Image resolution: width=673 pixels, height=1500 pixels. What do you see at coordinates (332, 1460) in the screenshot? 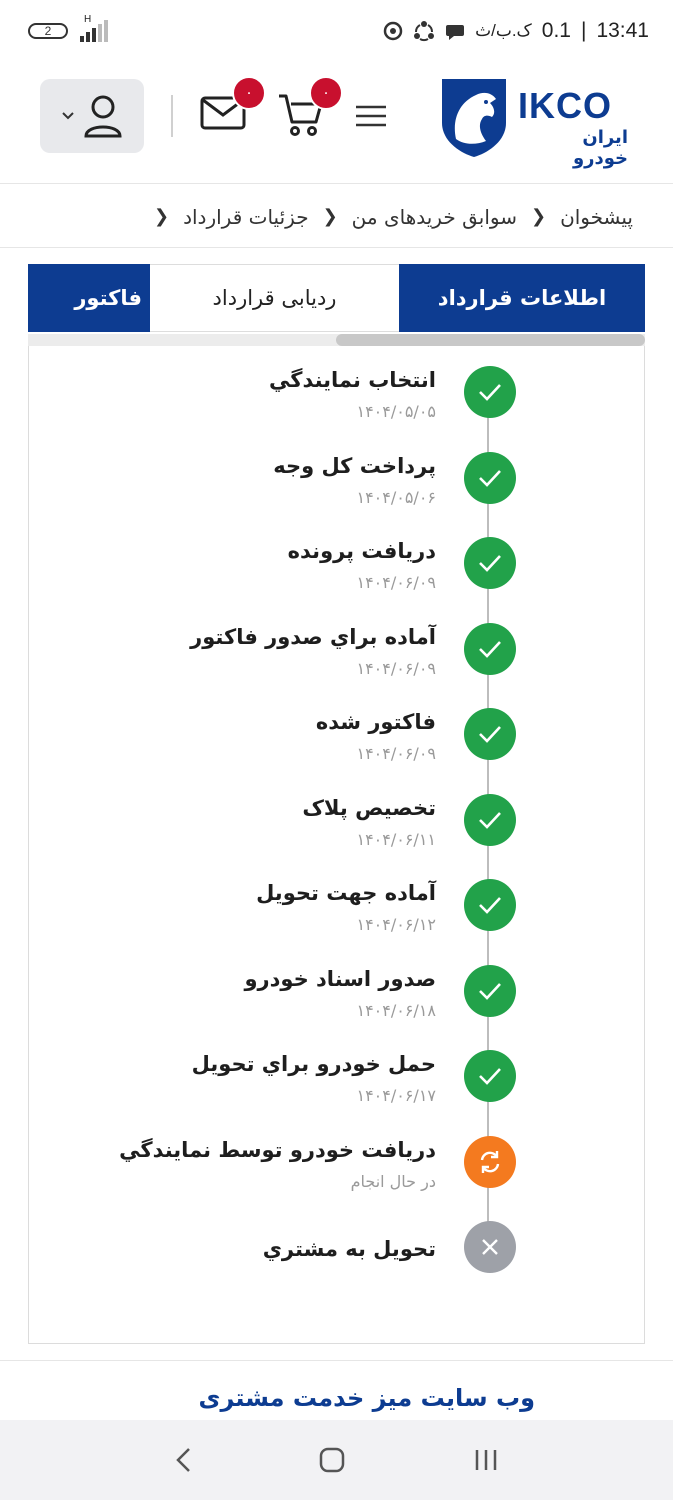
I see `home-icon` at bounding box center [332, 1460].